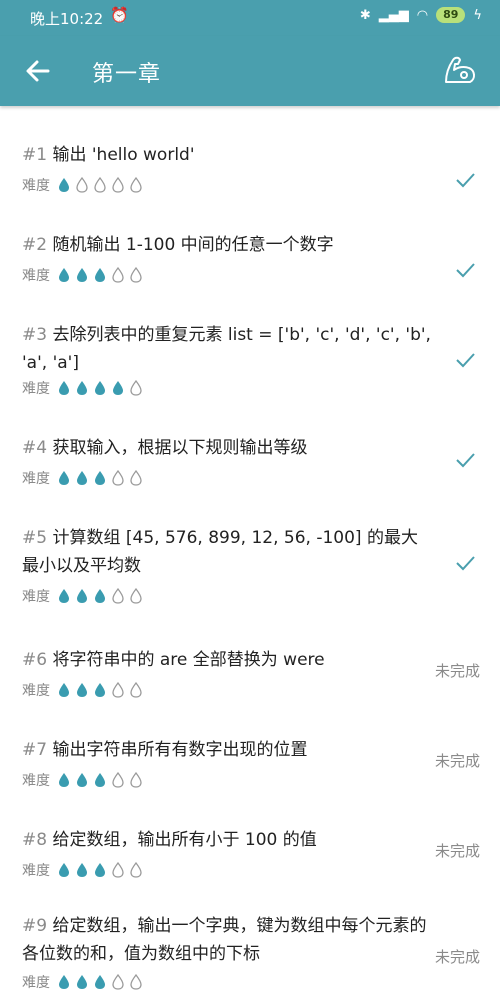  Describe the element at coordinates (365, 15) in the screenshot. I see `bluetooth-icon: ✱` at that location.